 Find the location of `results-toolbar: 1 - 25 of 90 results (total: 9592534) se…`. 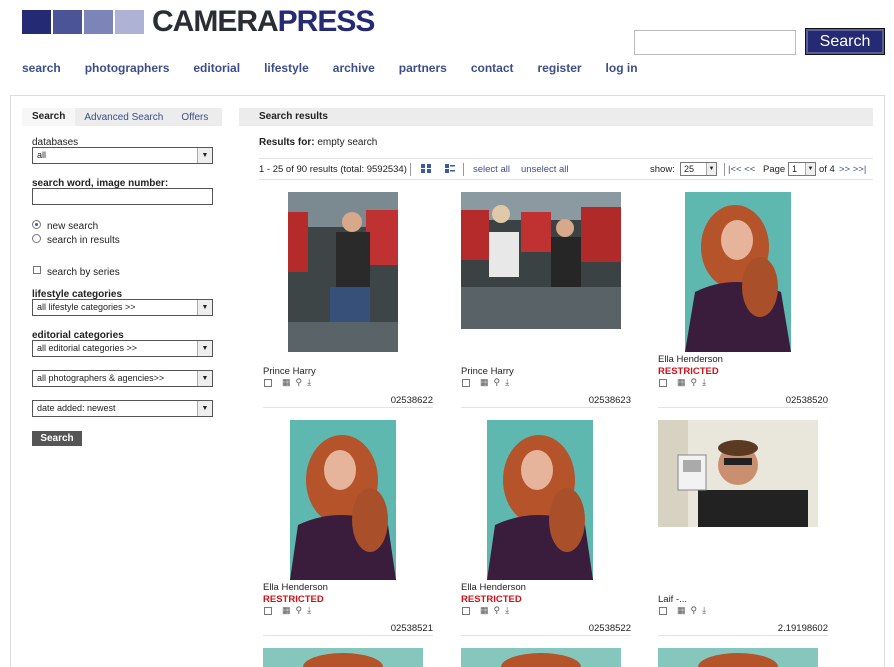

results-toolbar: 1 - 25 of 90 results (total: 9592534) se… is located at coordinates (566, 169).